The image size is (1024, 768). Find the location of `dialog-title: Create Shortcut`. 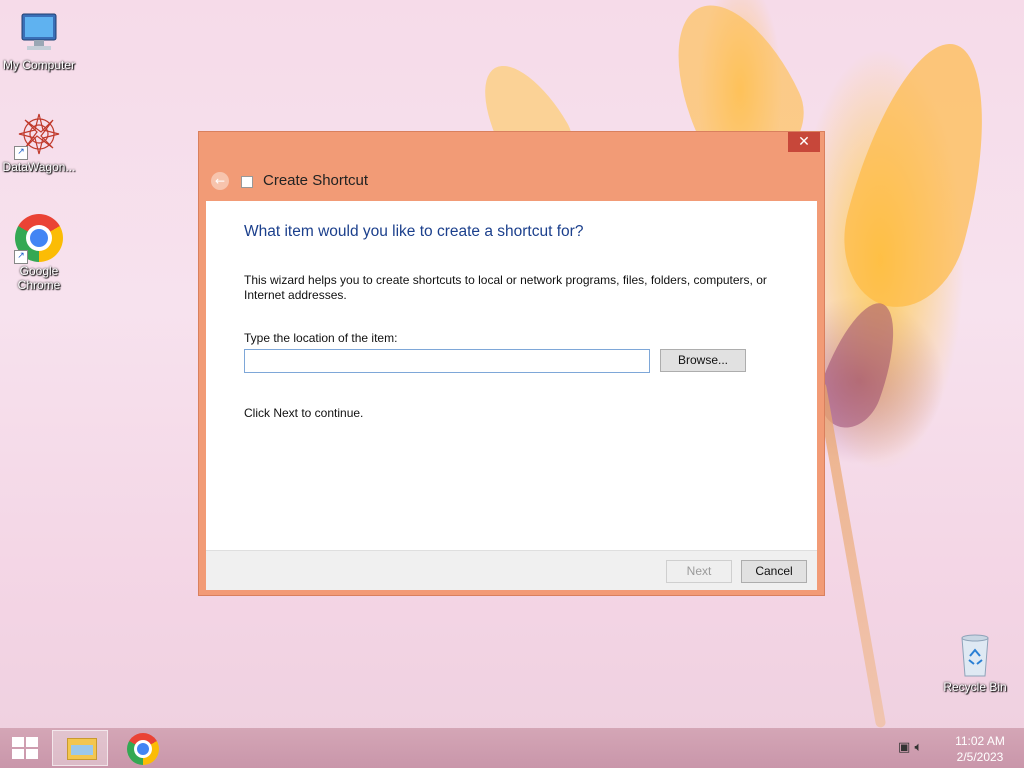

dialog-title: Create Shortcut is located at coordinates (316, 180).